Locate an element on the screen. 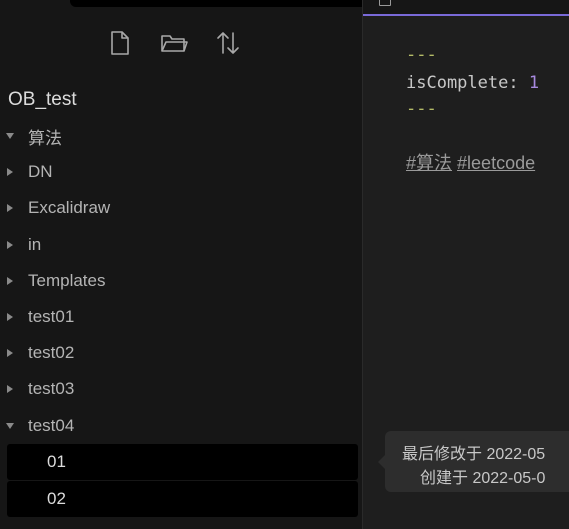  sidebar-header-strip is located at coordinates (216, 3).